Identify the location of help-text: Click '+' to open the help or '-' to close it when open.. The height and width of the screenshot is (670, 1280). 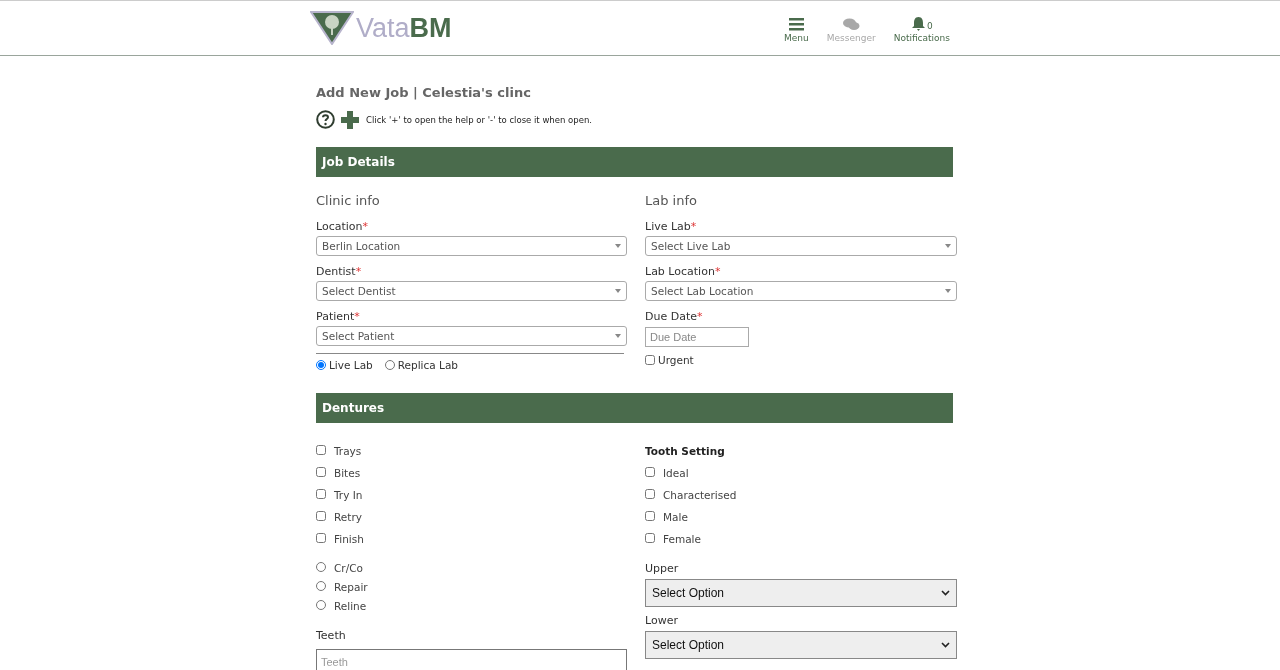
(479, 119).